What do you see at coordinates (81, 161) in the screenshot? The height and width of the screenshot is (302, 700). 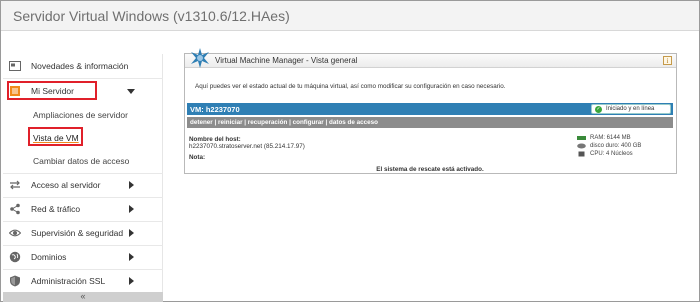 I see `sidebar-subitem-change-access: Cambiar datos de acceso` at bounding box center [81, 161].